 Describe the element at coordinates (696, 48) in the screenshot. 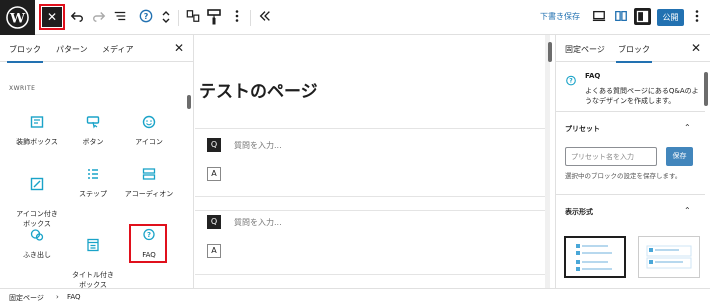

I see `settings-close-button: ✕` at that location.